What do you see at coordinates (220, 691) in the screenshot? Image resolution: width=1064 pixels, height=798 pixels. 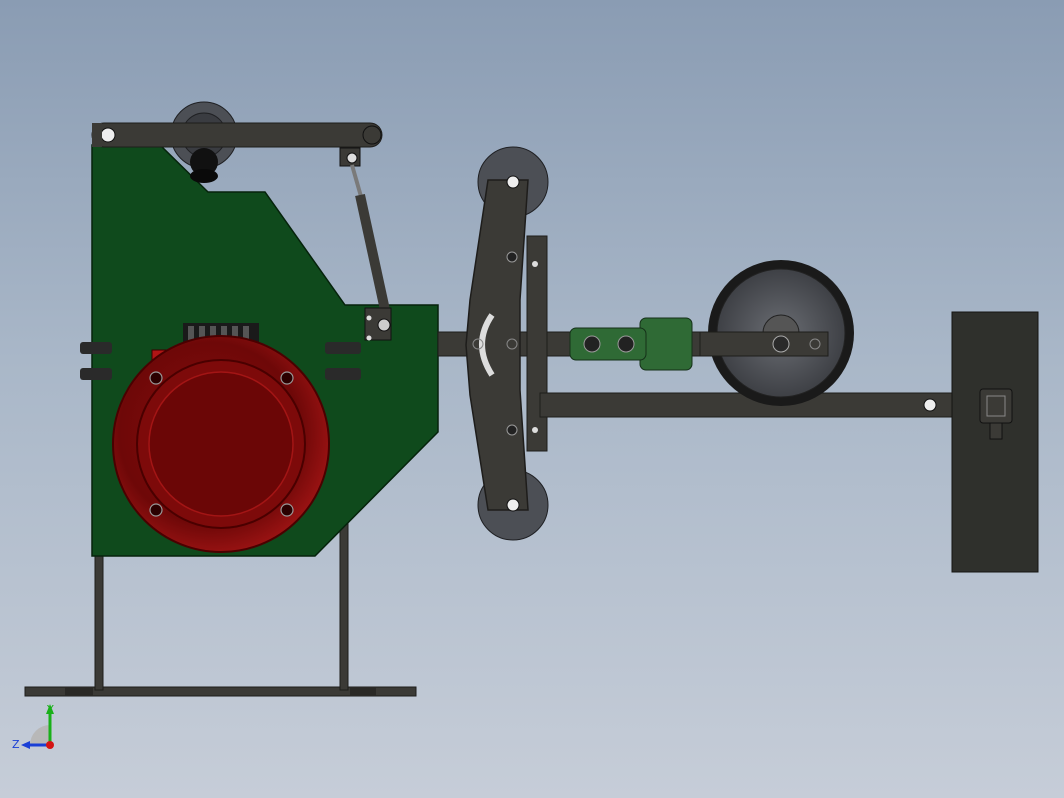 I see `base-plate` at bounding box center [220, 691].